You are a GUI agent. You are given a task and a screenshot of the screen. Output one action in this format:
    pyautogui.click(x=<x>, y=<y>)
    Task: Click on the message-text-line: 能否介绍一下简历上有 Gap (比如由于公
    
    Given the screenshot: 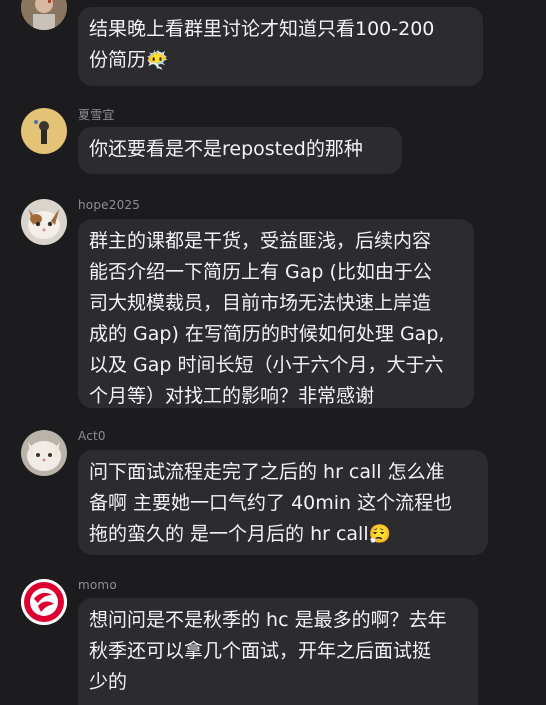 What is the action you would take?
    pyautogui.click(x=260, y=272)
    